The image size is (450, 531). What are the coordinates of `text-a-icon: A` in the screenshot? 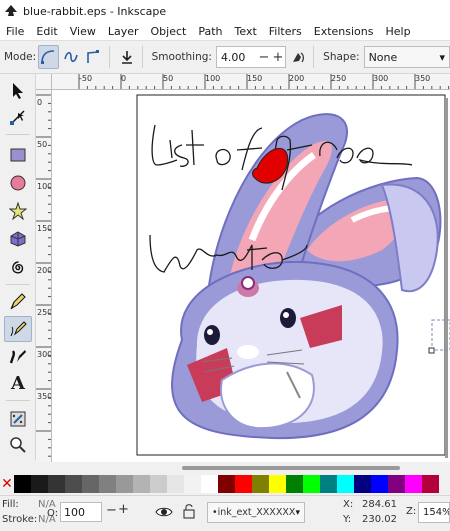 It's located at (18, 383).